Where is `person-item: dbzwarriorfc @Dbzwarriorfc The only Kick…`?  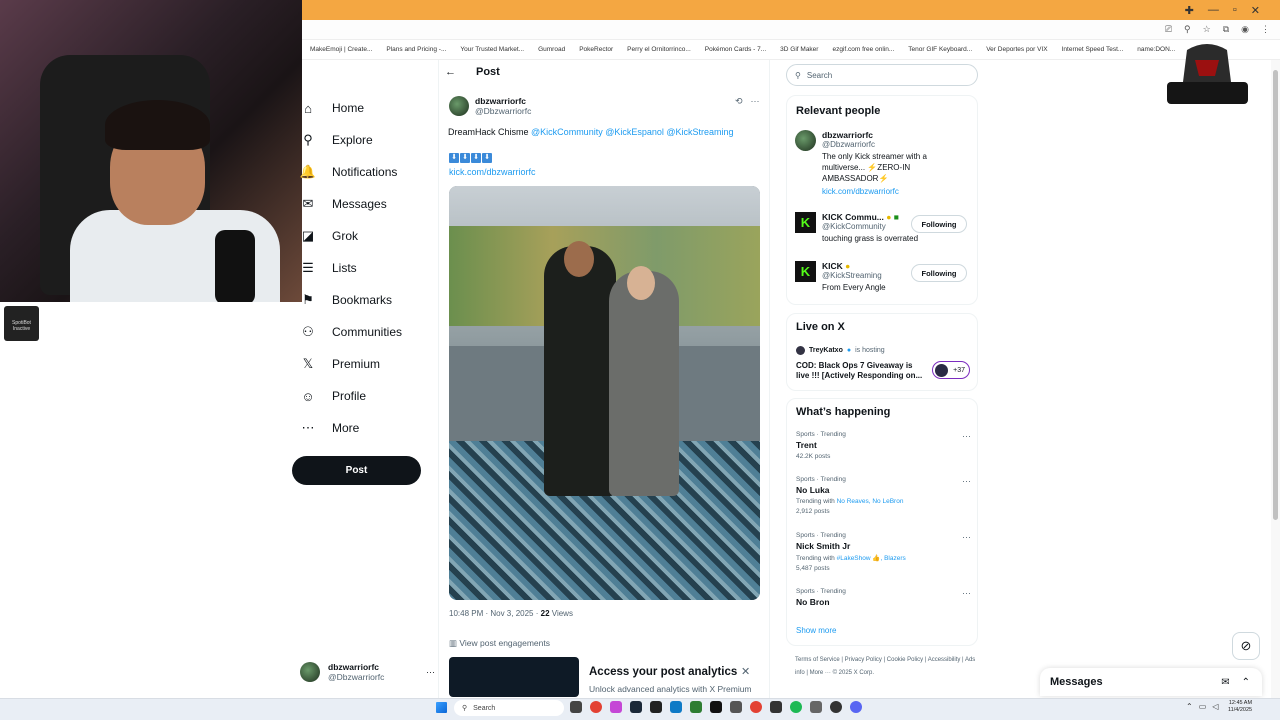 person-item: dbzwarriorfc @Dbzwarriorfc The only Kick… is located at coordinates (878, 163).